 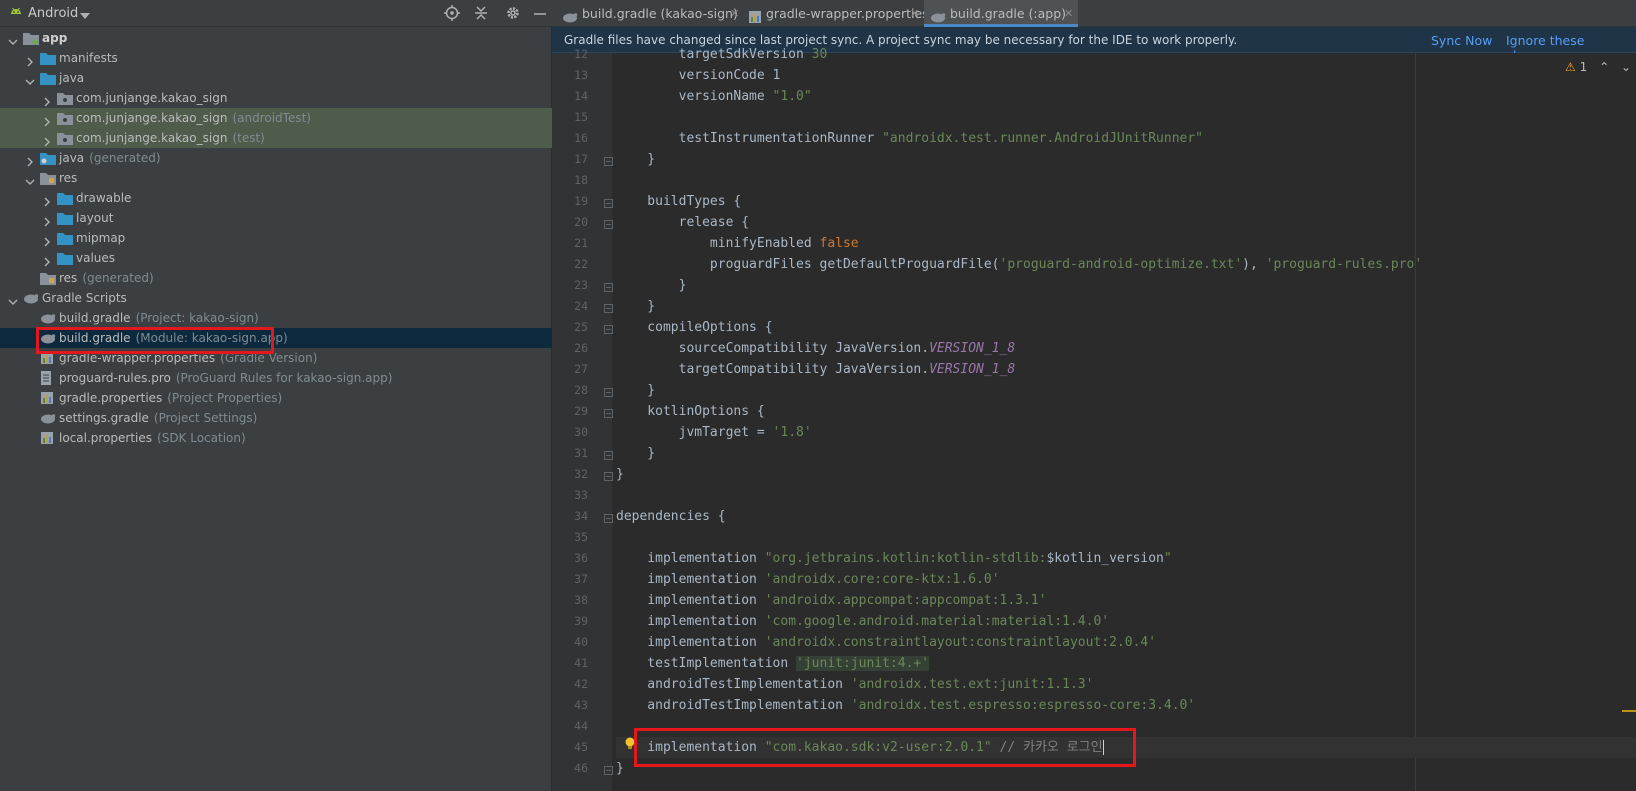 I want to click on tree-item-name: com.junjange.kakao_sign, so click(x=152, y=118).